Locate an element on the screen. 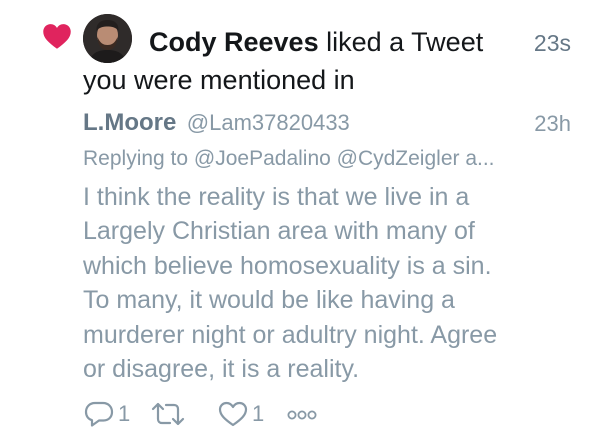 This screenshot has height=445, width=598. notification-action-text-line2: you were mentioned in is located at coordinates (219, 80).